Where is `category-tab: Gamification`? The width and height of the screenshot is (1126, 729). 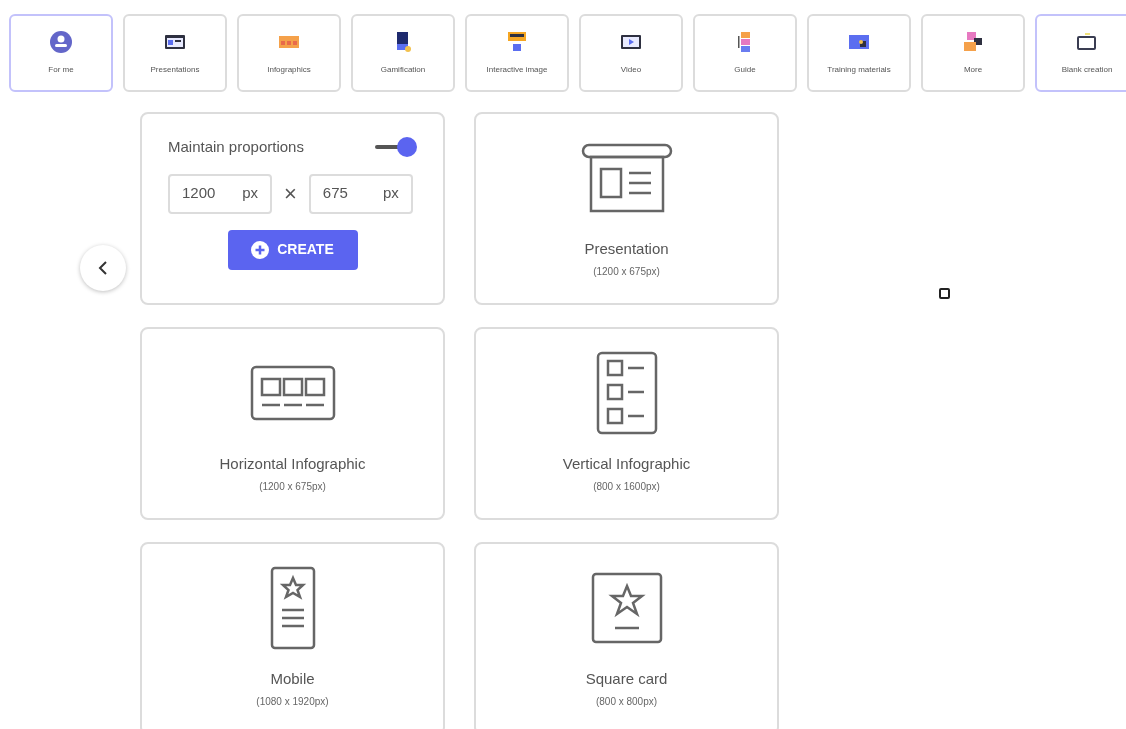
category-tab: Gamification is located at coordinates (403, 53).